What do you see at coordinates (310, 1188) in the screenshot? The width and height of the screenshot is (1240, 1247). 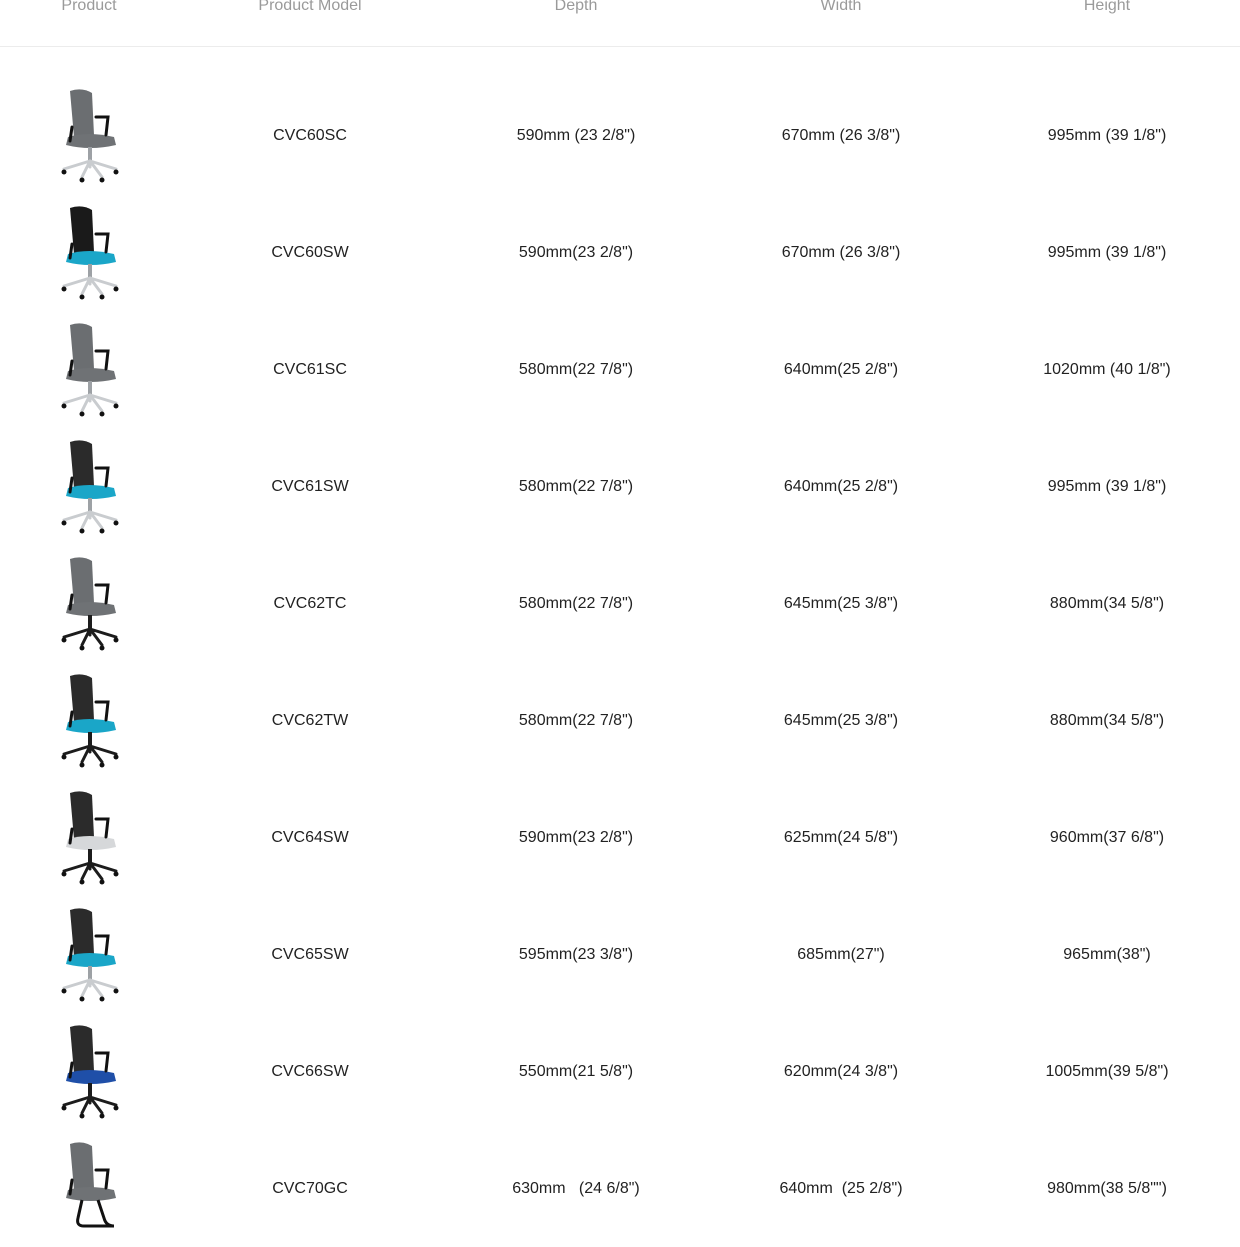 I see `product-model-cell: CVC70GC` at bounding box center [310, 1188].